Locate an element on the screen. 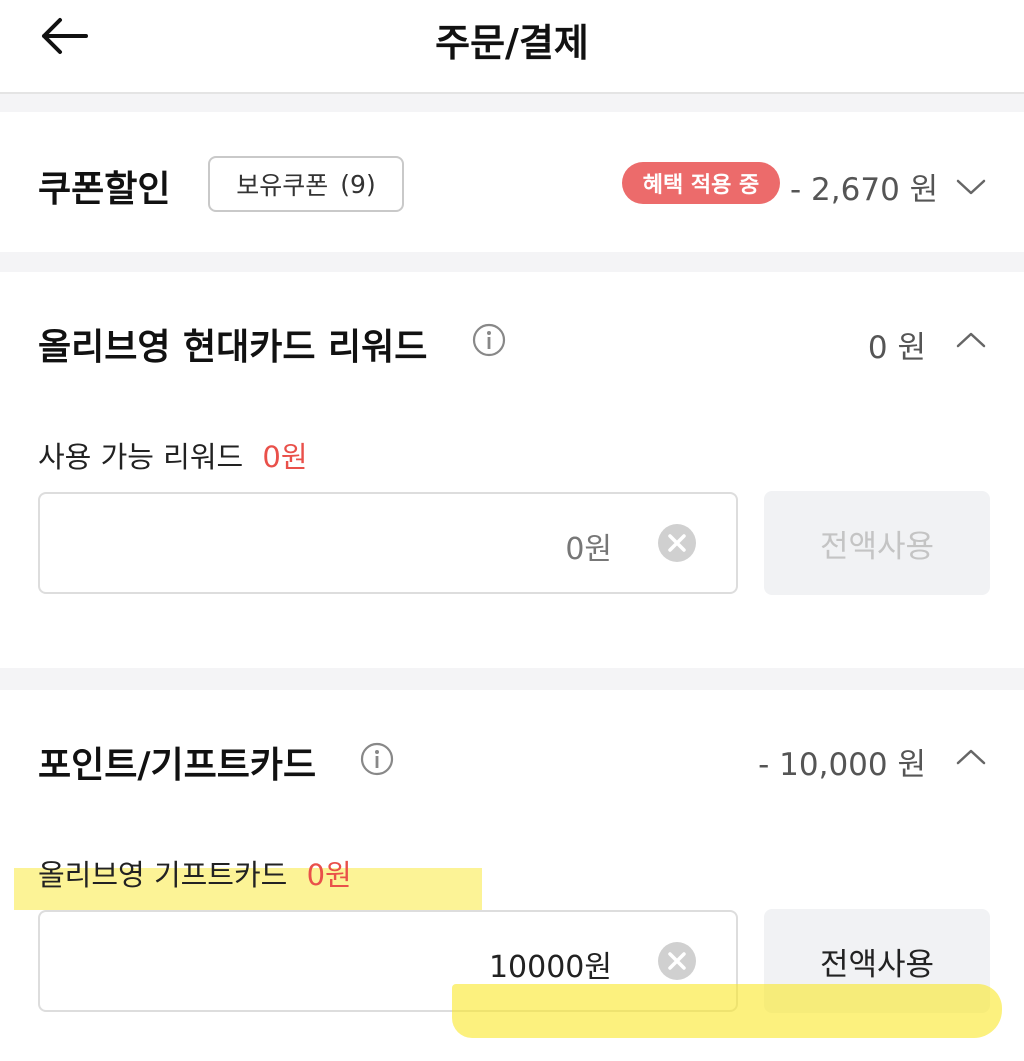  giftcard-balance-row: 올리브영 기프트카드 0원 is located at coordinates (195, 873).